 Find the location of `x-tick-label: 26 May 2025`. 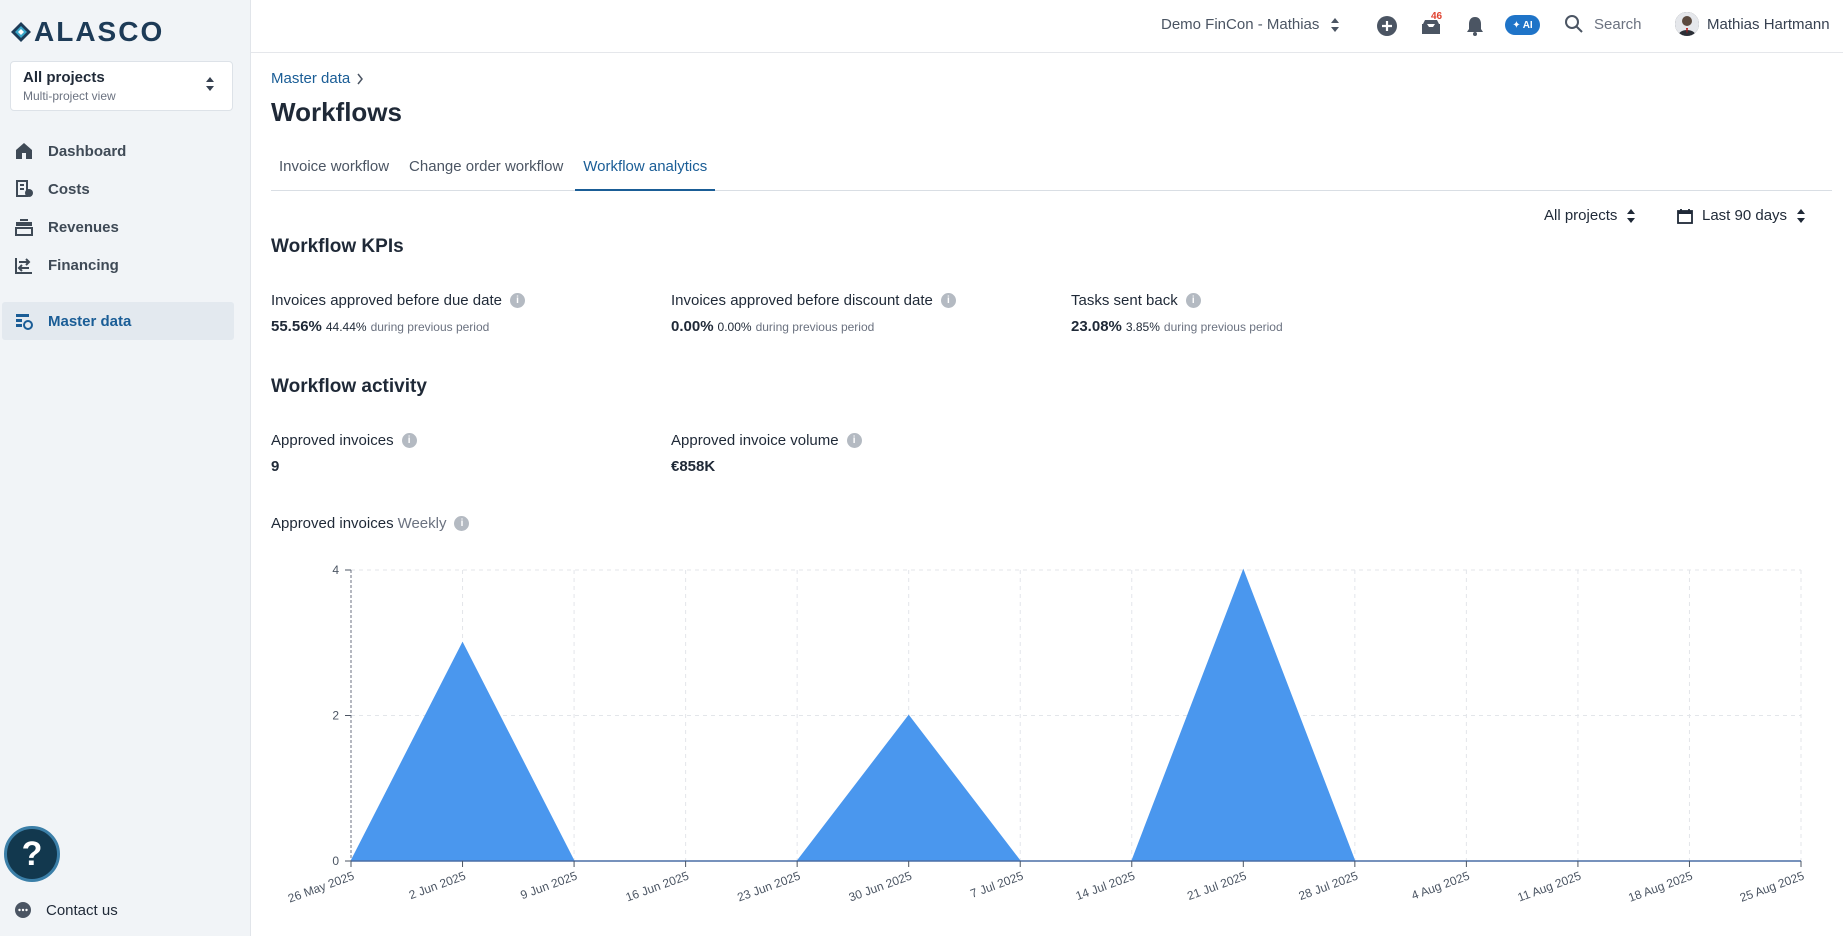

x-tick-label: 26 May 2025 is located at coordinates (321, 887).